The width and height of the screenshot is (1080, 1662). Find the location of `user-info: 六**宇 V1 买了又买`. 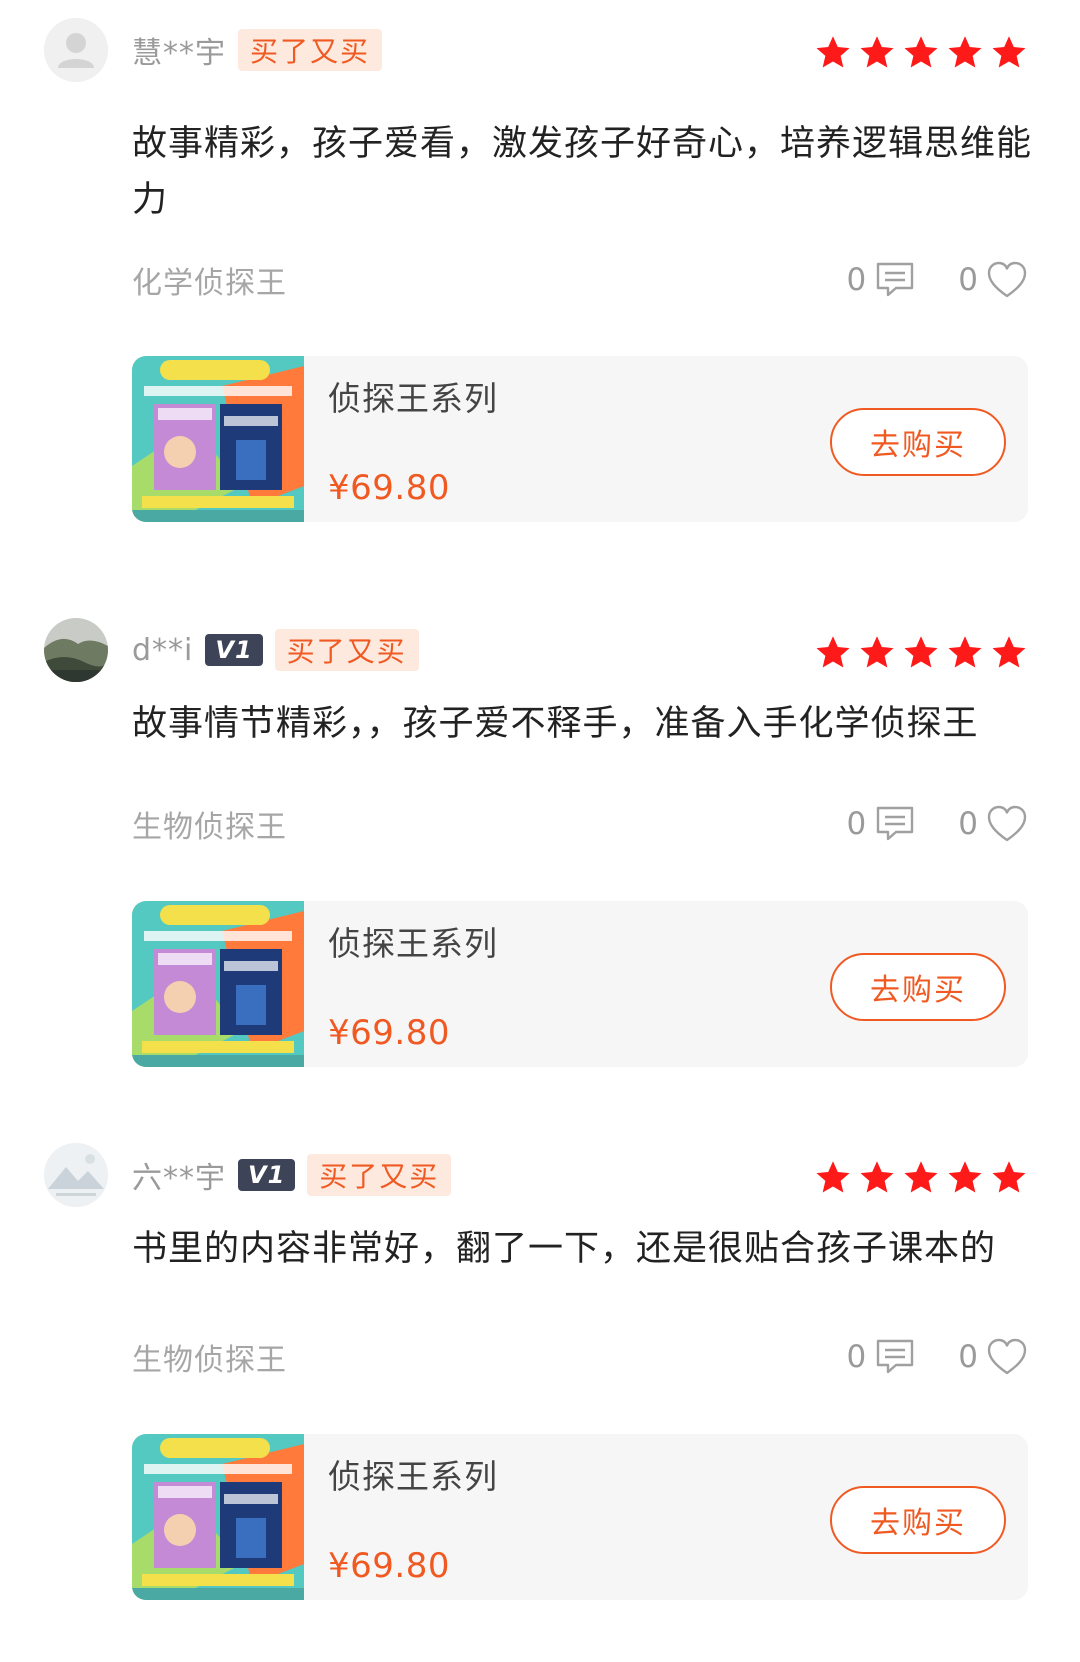

user-info: 六**宇 V1 买了又买 is located at coordinates (292, 1175).